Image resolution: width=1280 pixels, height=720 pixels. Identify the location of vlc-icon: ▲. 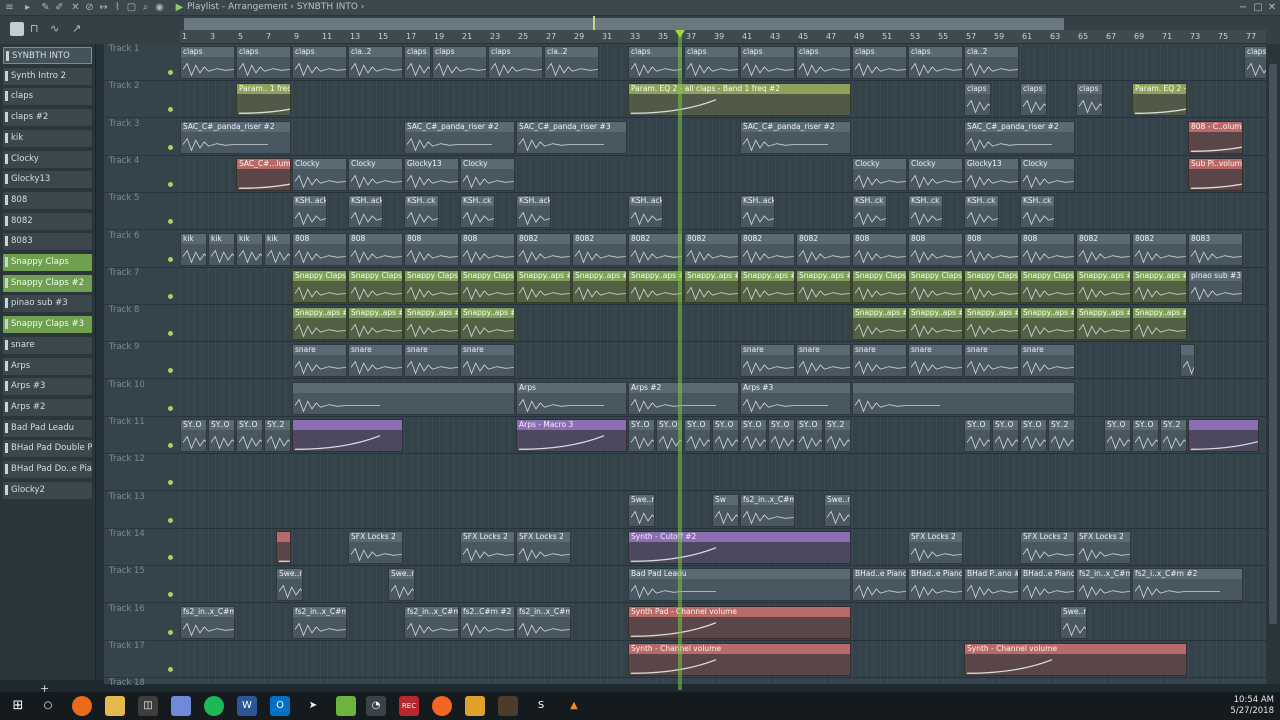
(574, 706).